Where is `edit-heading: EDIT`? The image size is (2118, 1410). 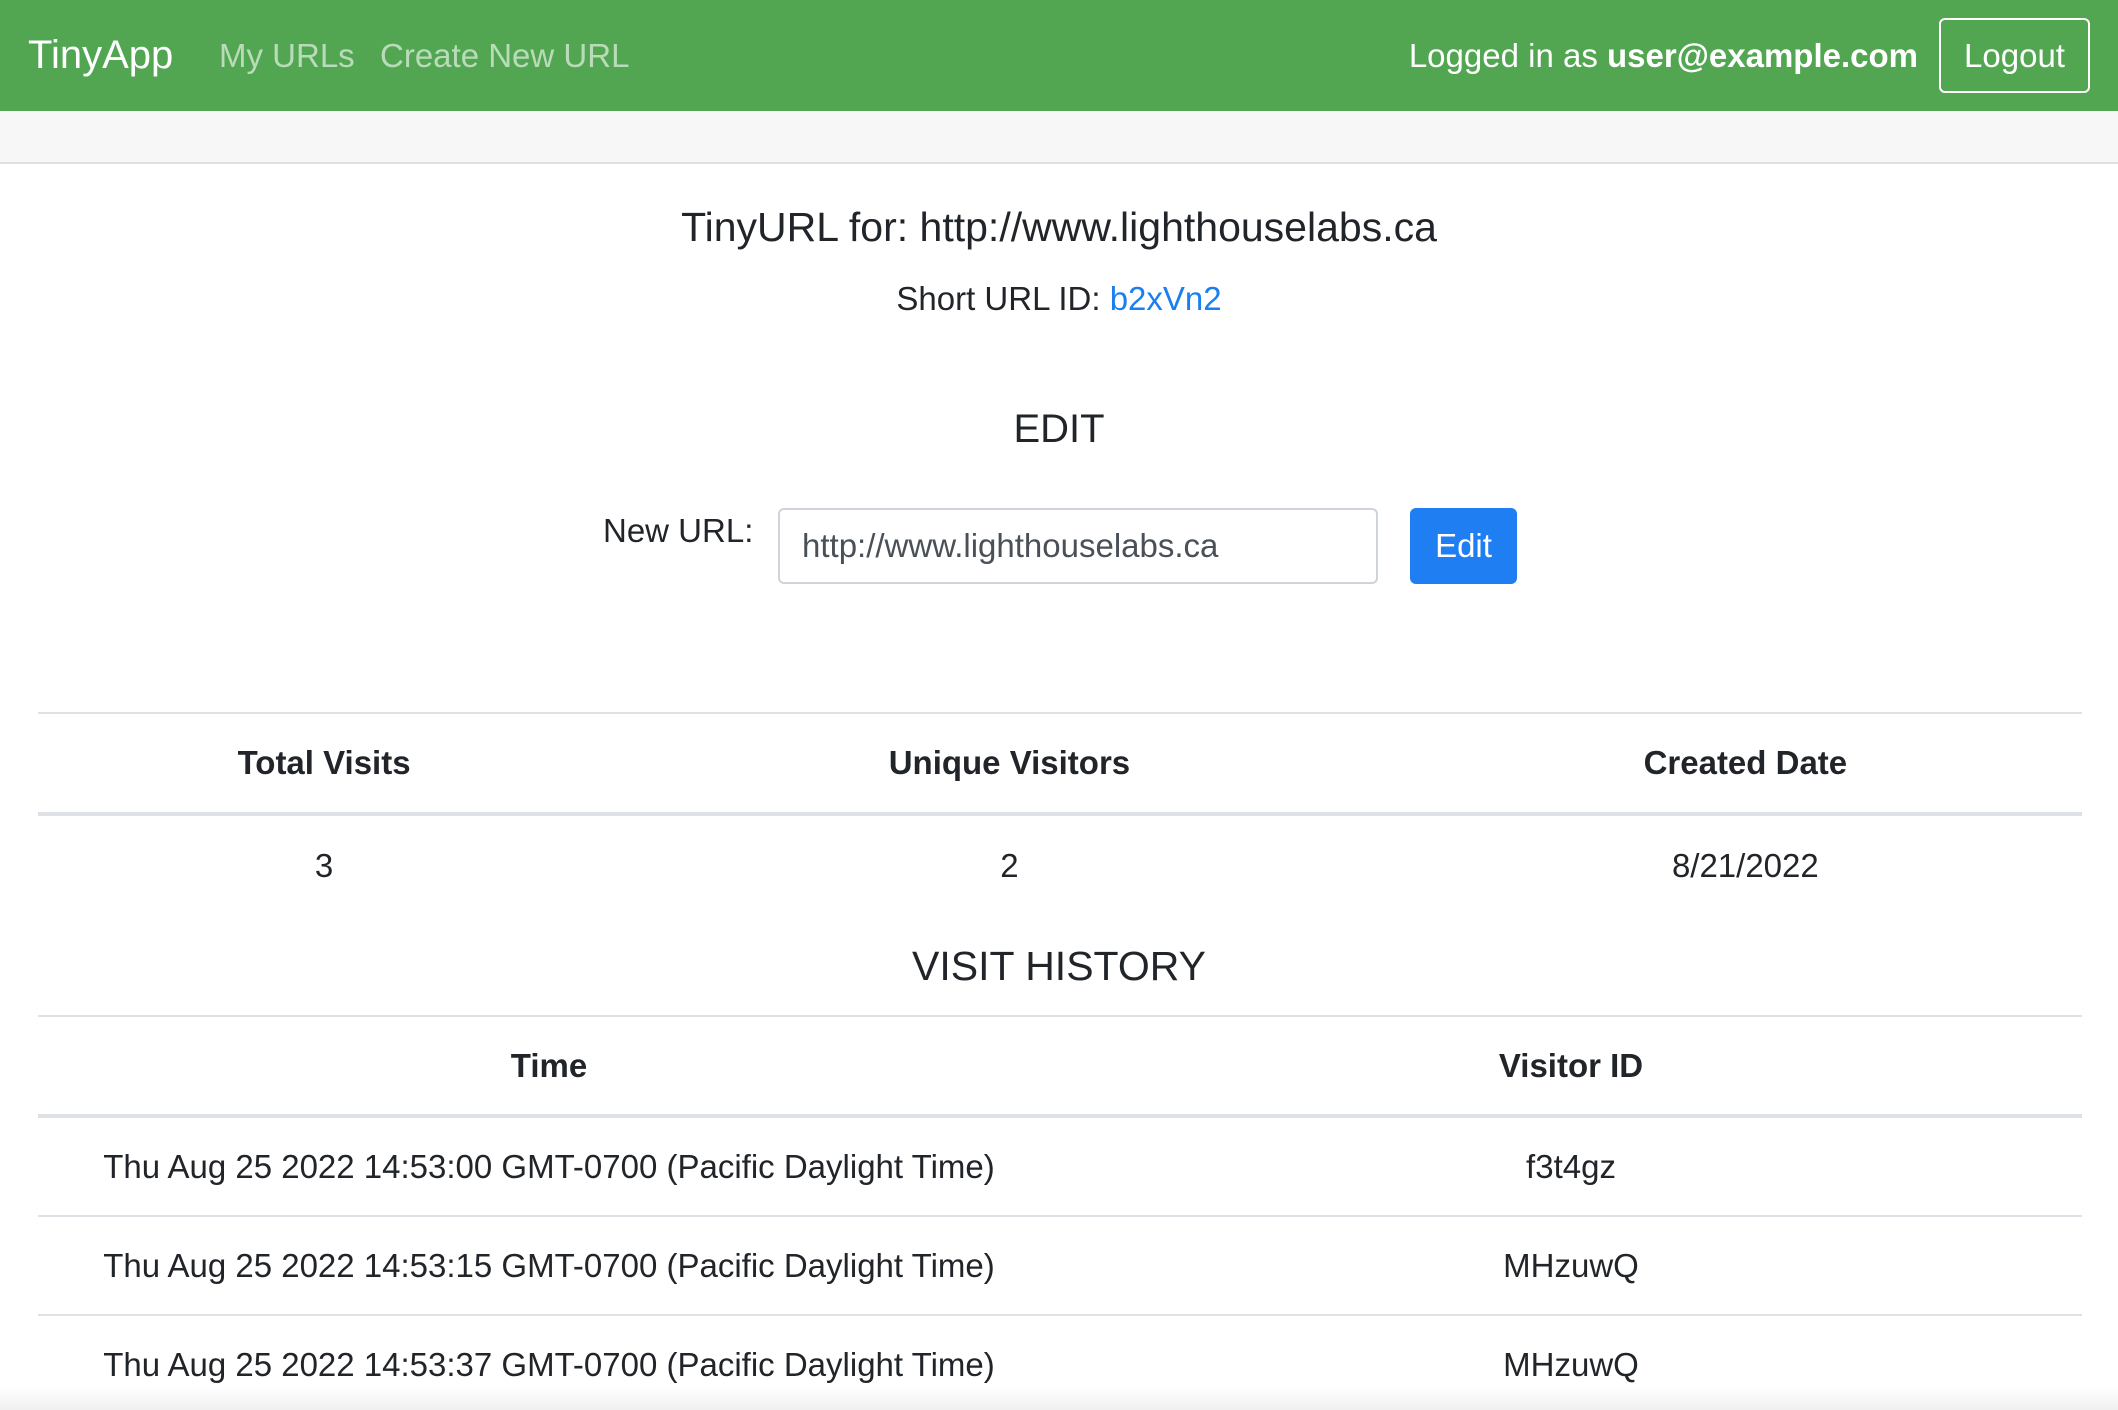
edit-heading: EDIT is located at coordinates (1059, 429).